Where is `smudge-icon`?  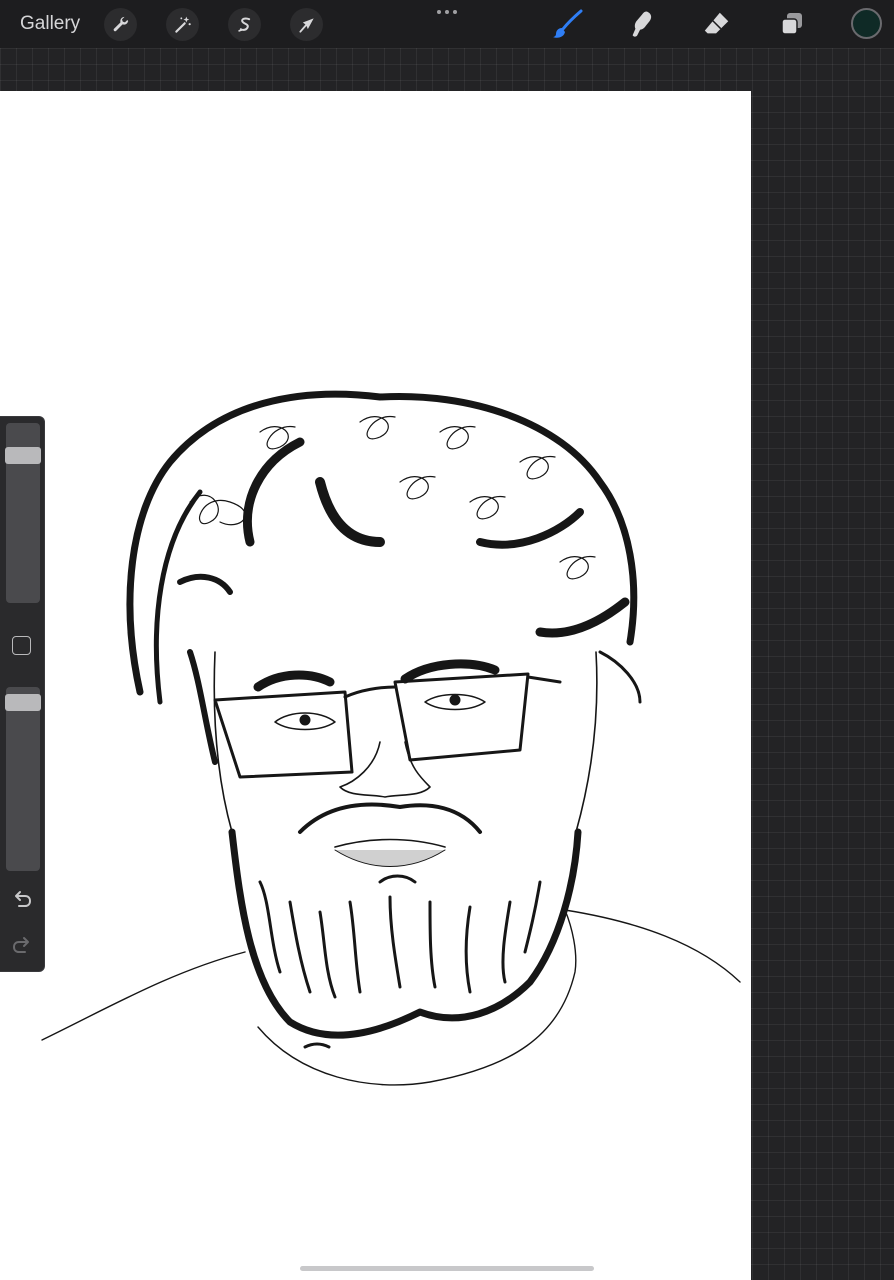
smudge-icon is located at coordinates (642, 24).